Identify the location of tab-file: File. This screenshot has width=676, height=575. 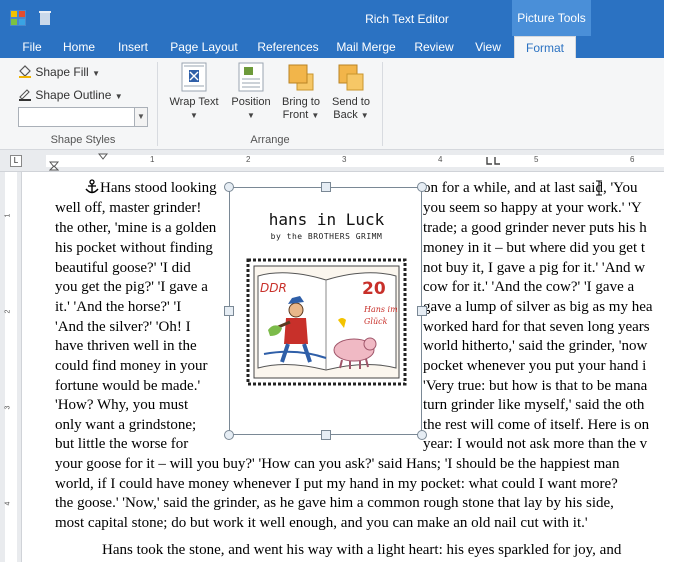
(32, 47).